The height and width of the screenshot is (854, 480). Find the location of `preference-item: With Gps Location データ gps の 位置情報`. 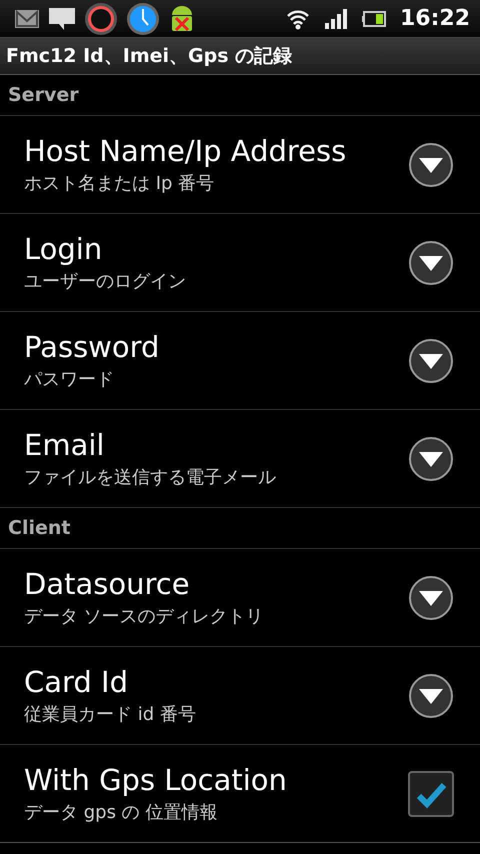

preference-item: With Gps Location データ gps の 位置情報 is located at coordinates (240, 794).